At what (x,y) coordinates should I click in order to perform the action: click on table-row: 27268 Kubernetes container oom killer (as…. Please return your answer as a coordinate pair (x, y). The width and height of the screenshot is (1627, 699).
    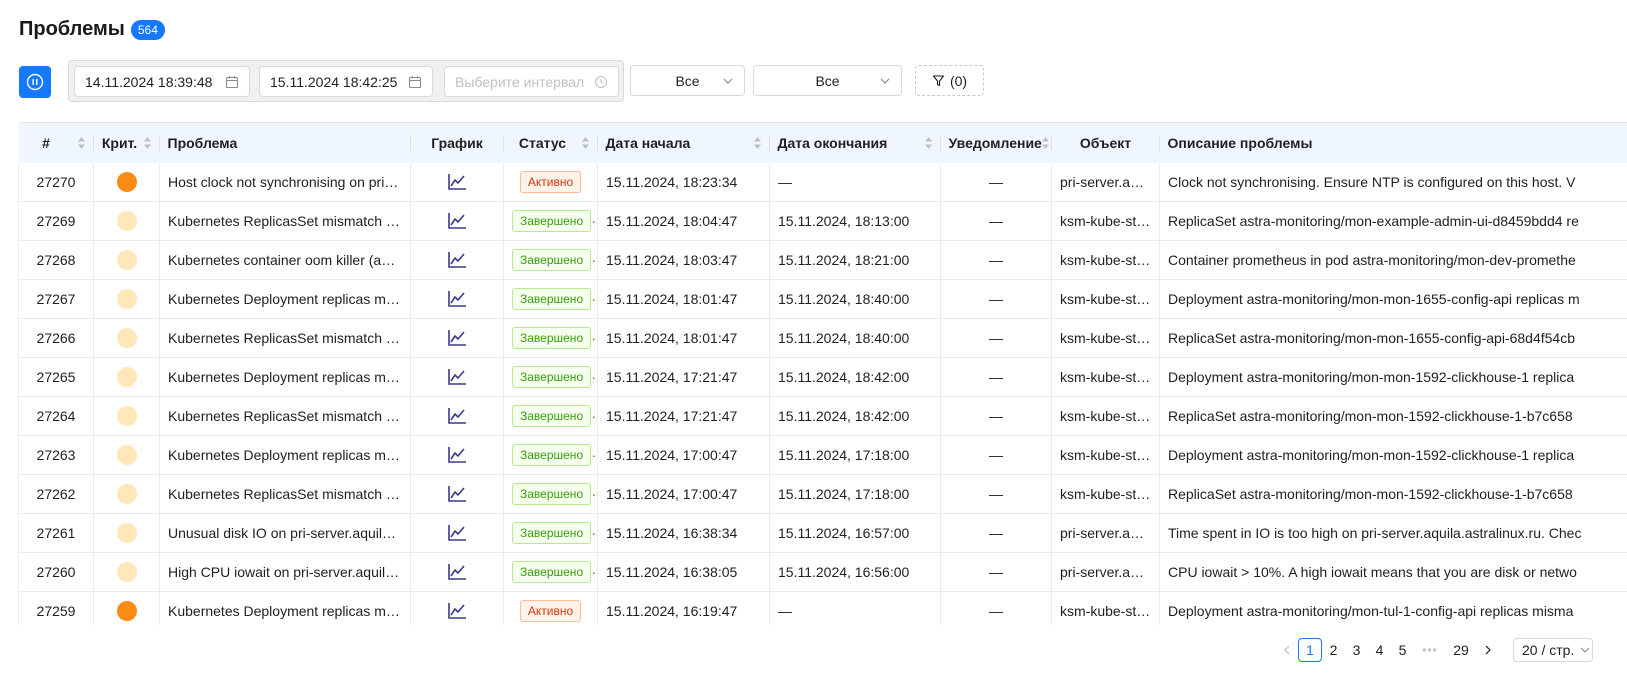
    Looking at the image, I should click on (822, 260).